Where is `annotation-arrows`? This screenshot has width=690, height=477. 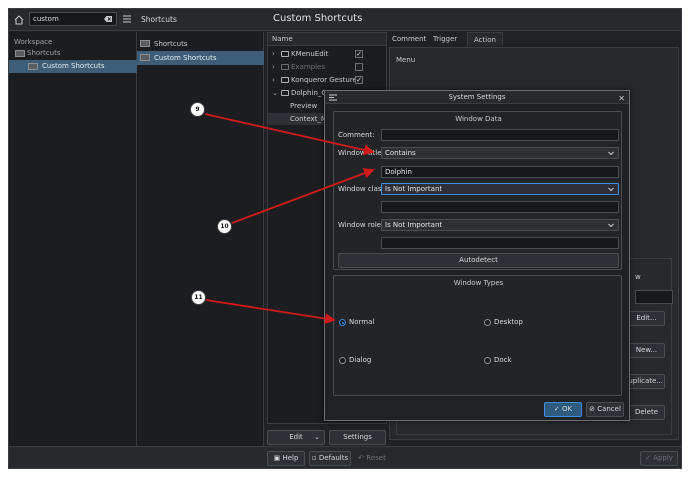
annotation-arrows is located at coordinates (289, 218).